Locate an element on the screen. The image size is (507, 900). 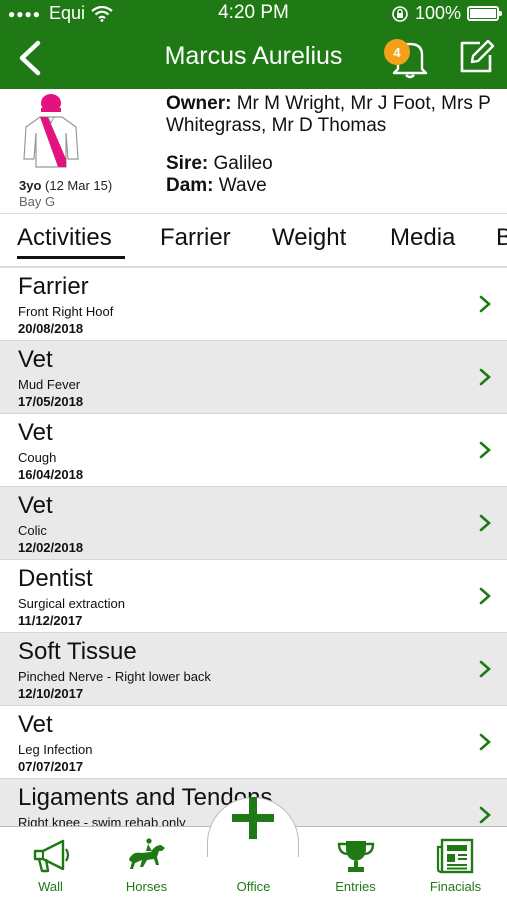
status-right: 100% is located at coordinates (446, 13).